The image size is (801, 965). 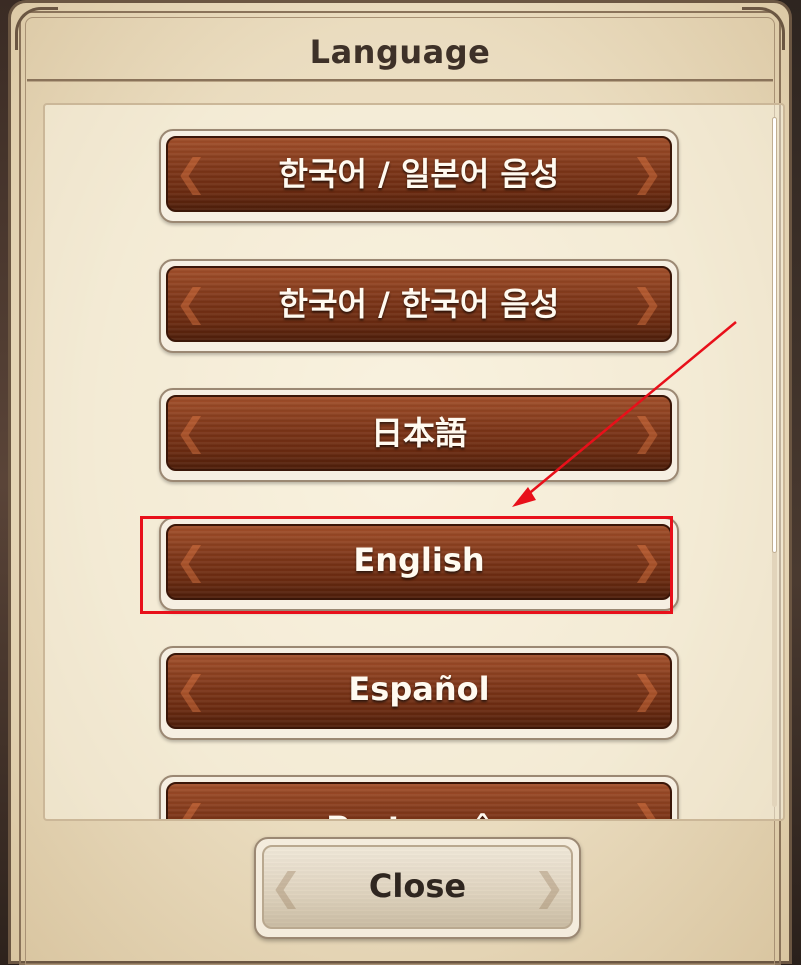 I want to click on dialog-title: Language, so click(x=400, y=52).